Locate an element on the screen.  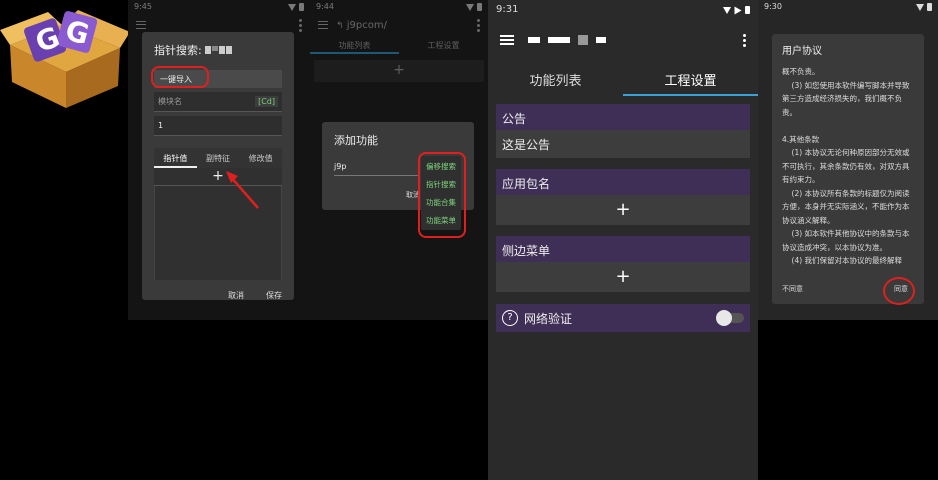
status-time: 9:31 is located at coordinates (507, 9).